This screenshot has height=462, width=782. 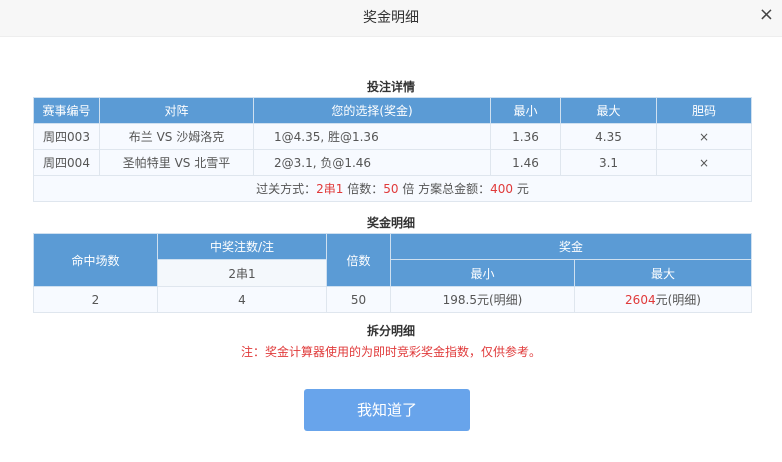 I want to click on column-header: 中奖注数/注, so click(x=242, y=246).